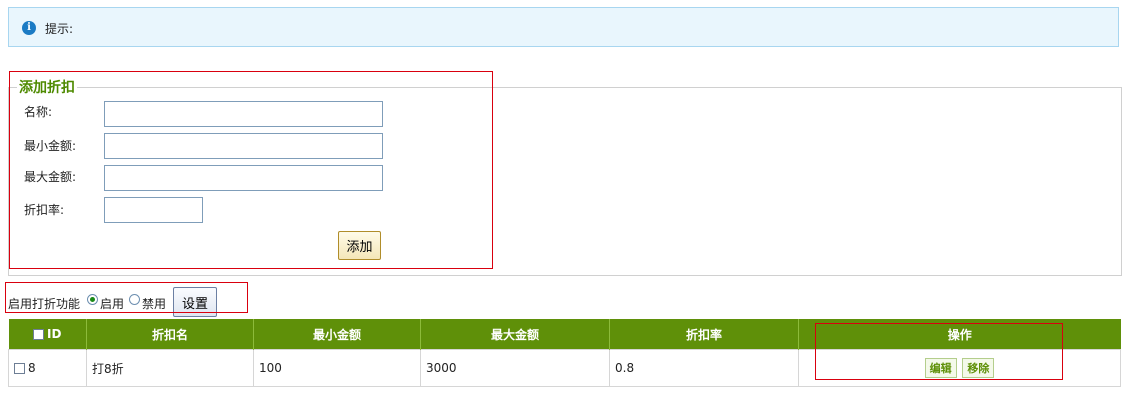 The height and width of the screenshot is (401, 1135). Describe the element at coordinates (563, 27) in the screenshot. I see `tip-banner: i 提示:` at that location.